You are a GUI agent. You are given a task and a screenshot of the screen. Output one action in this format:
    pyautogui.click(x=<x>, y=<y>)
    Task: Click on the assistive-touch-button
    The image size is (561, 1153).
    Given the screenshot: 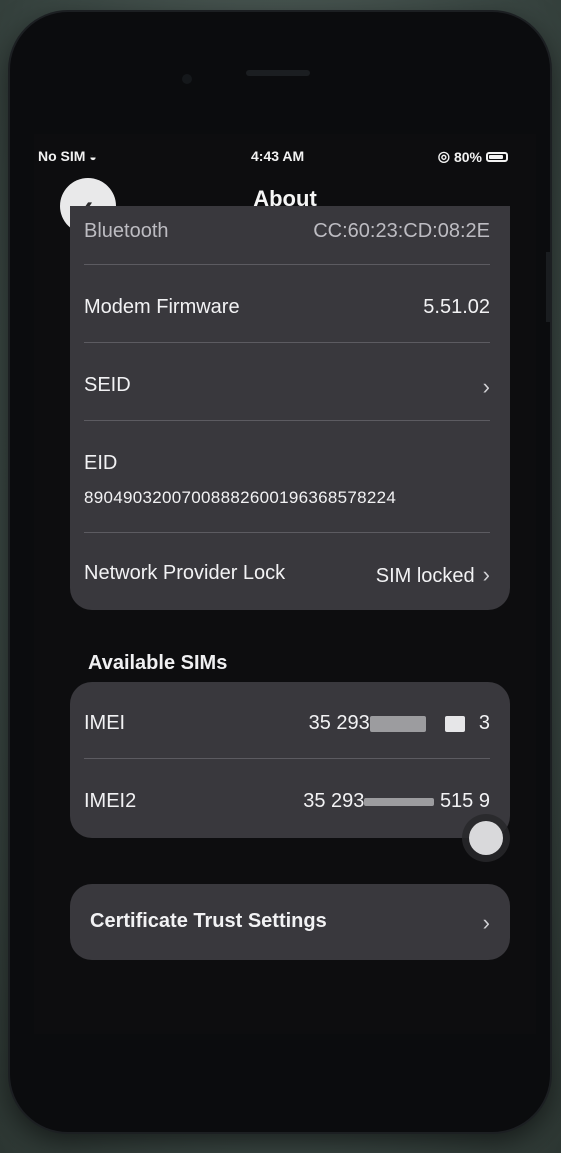 What is the action you would take?
    pyautogui.click(x=486, y=838)
    